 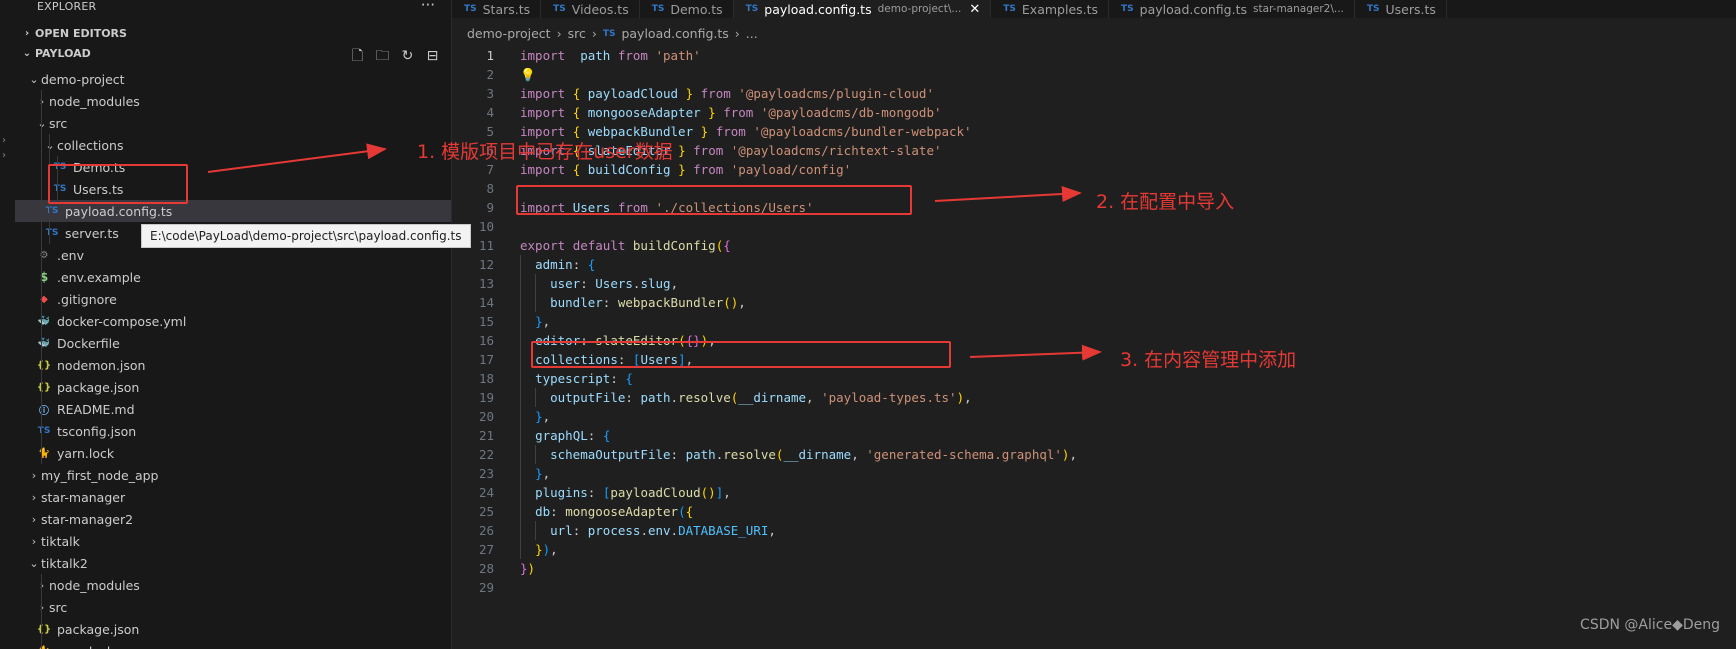 I want to click on tree-folder: ⌄ demo-project, so click(x=233, y=79).